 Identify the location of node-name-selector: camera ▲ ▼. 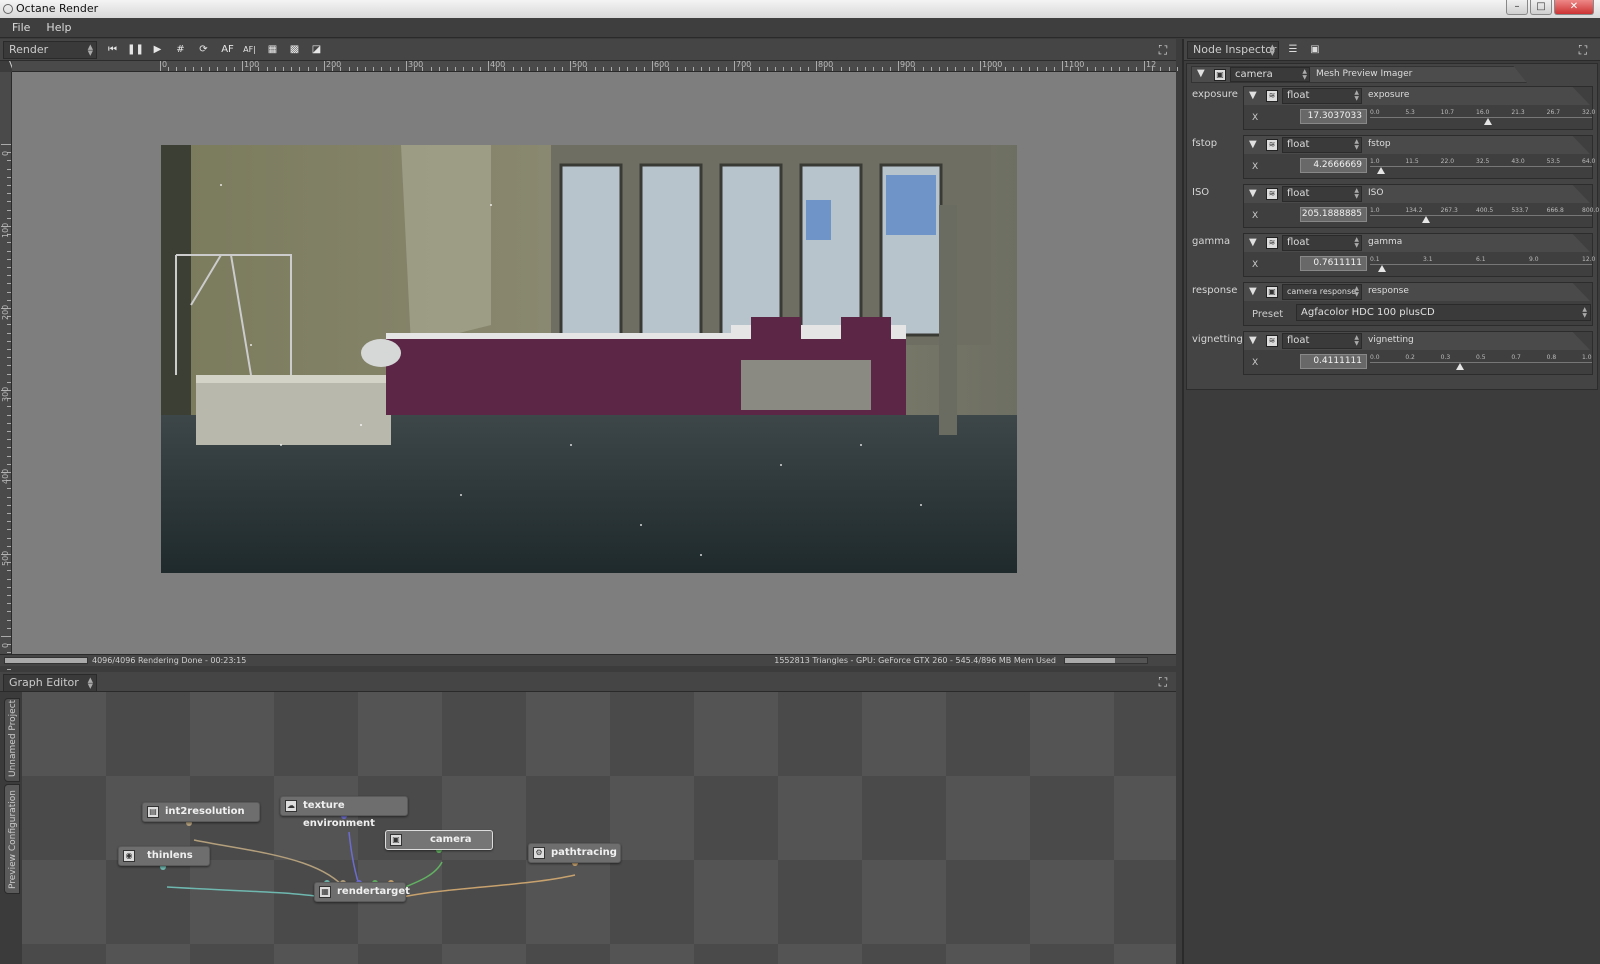
(1270, 74).